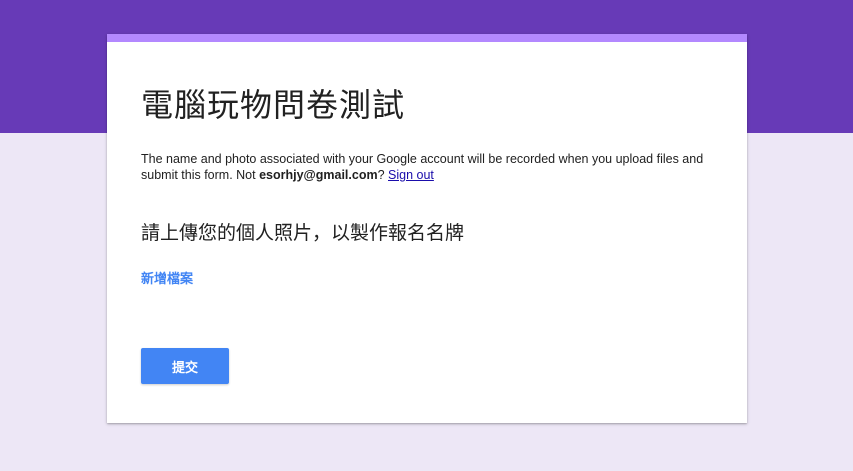  I want to click on question-title: 請上傳您的個人照片，以製作報名名牌, so click(303, 233).